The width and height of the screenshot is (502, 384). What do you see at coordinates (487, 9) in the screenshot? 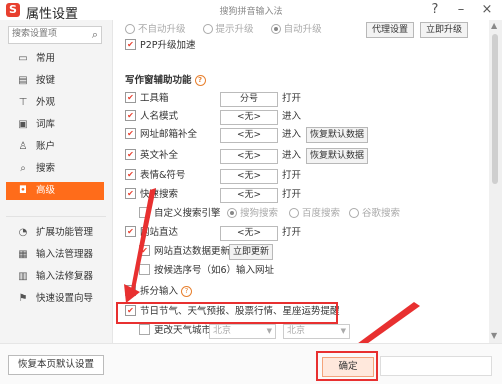
I see `close-button: ×` at bounding box center [487, 9].